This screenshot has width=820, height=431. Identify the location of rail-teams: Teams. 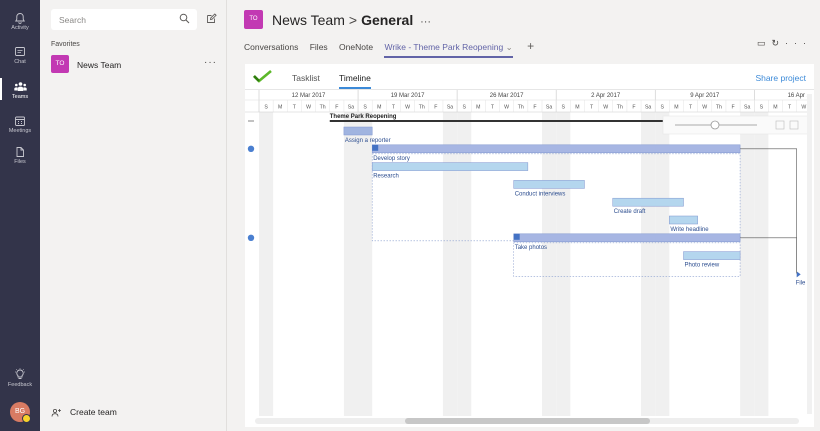
(20, 89).